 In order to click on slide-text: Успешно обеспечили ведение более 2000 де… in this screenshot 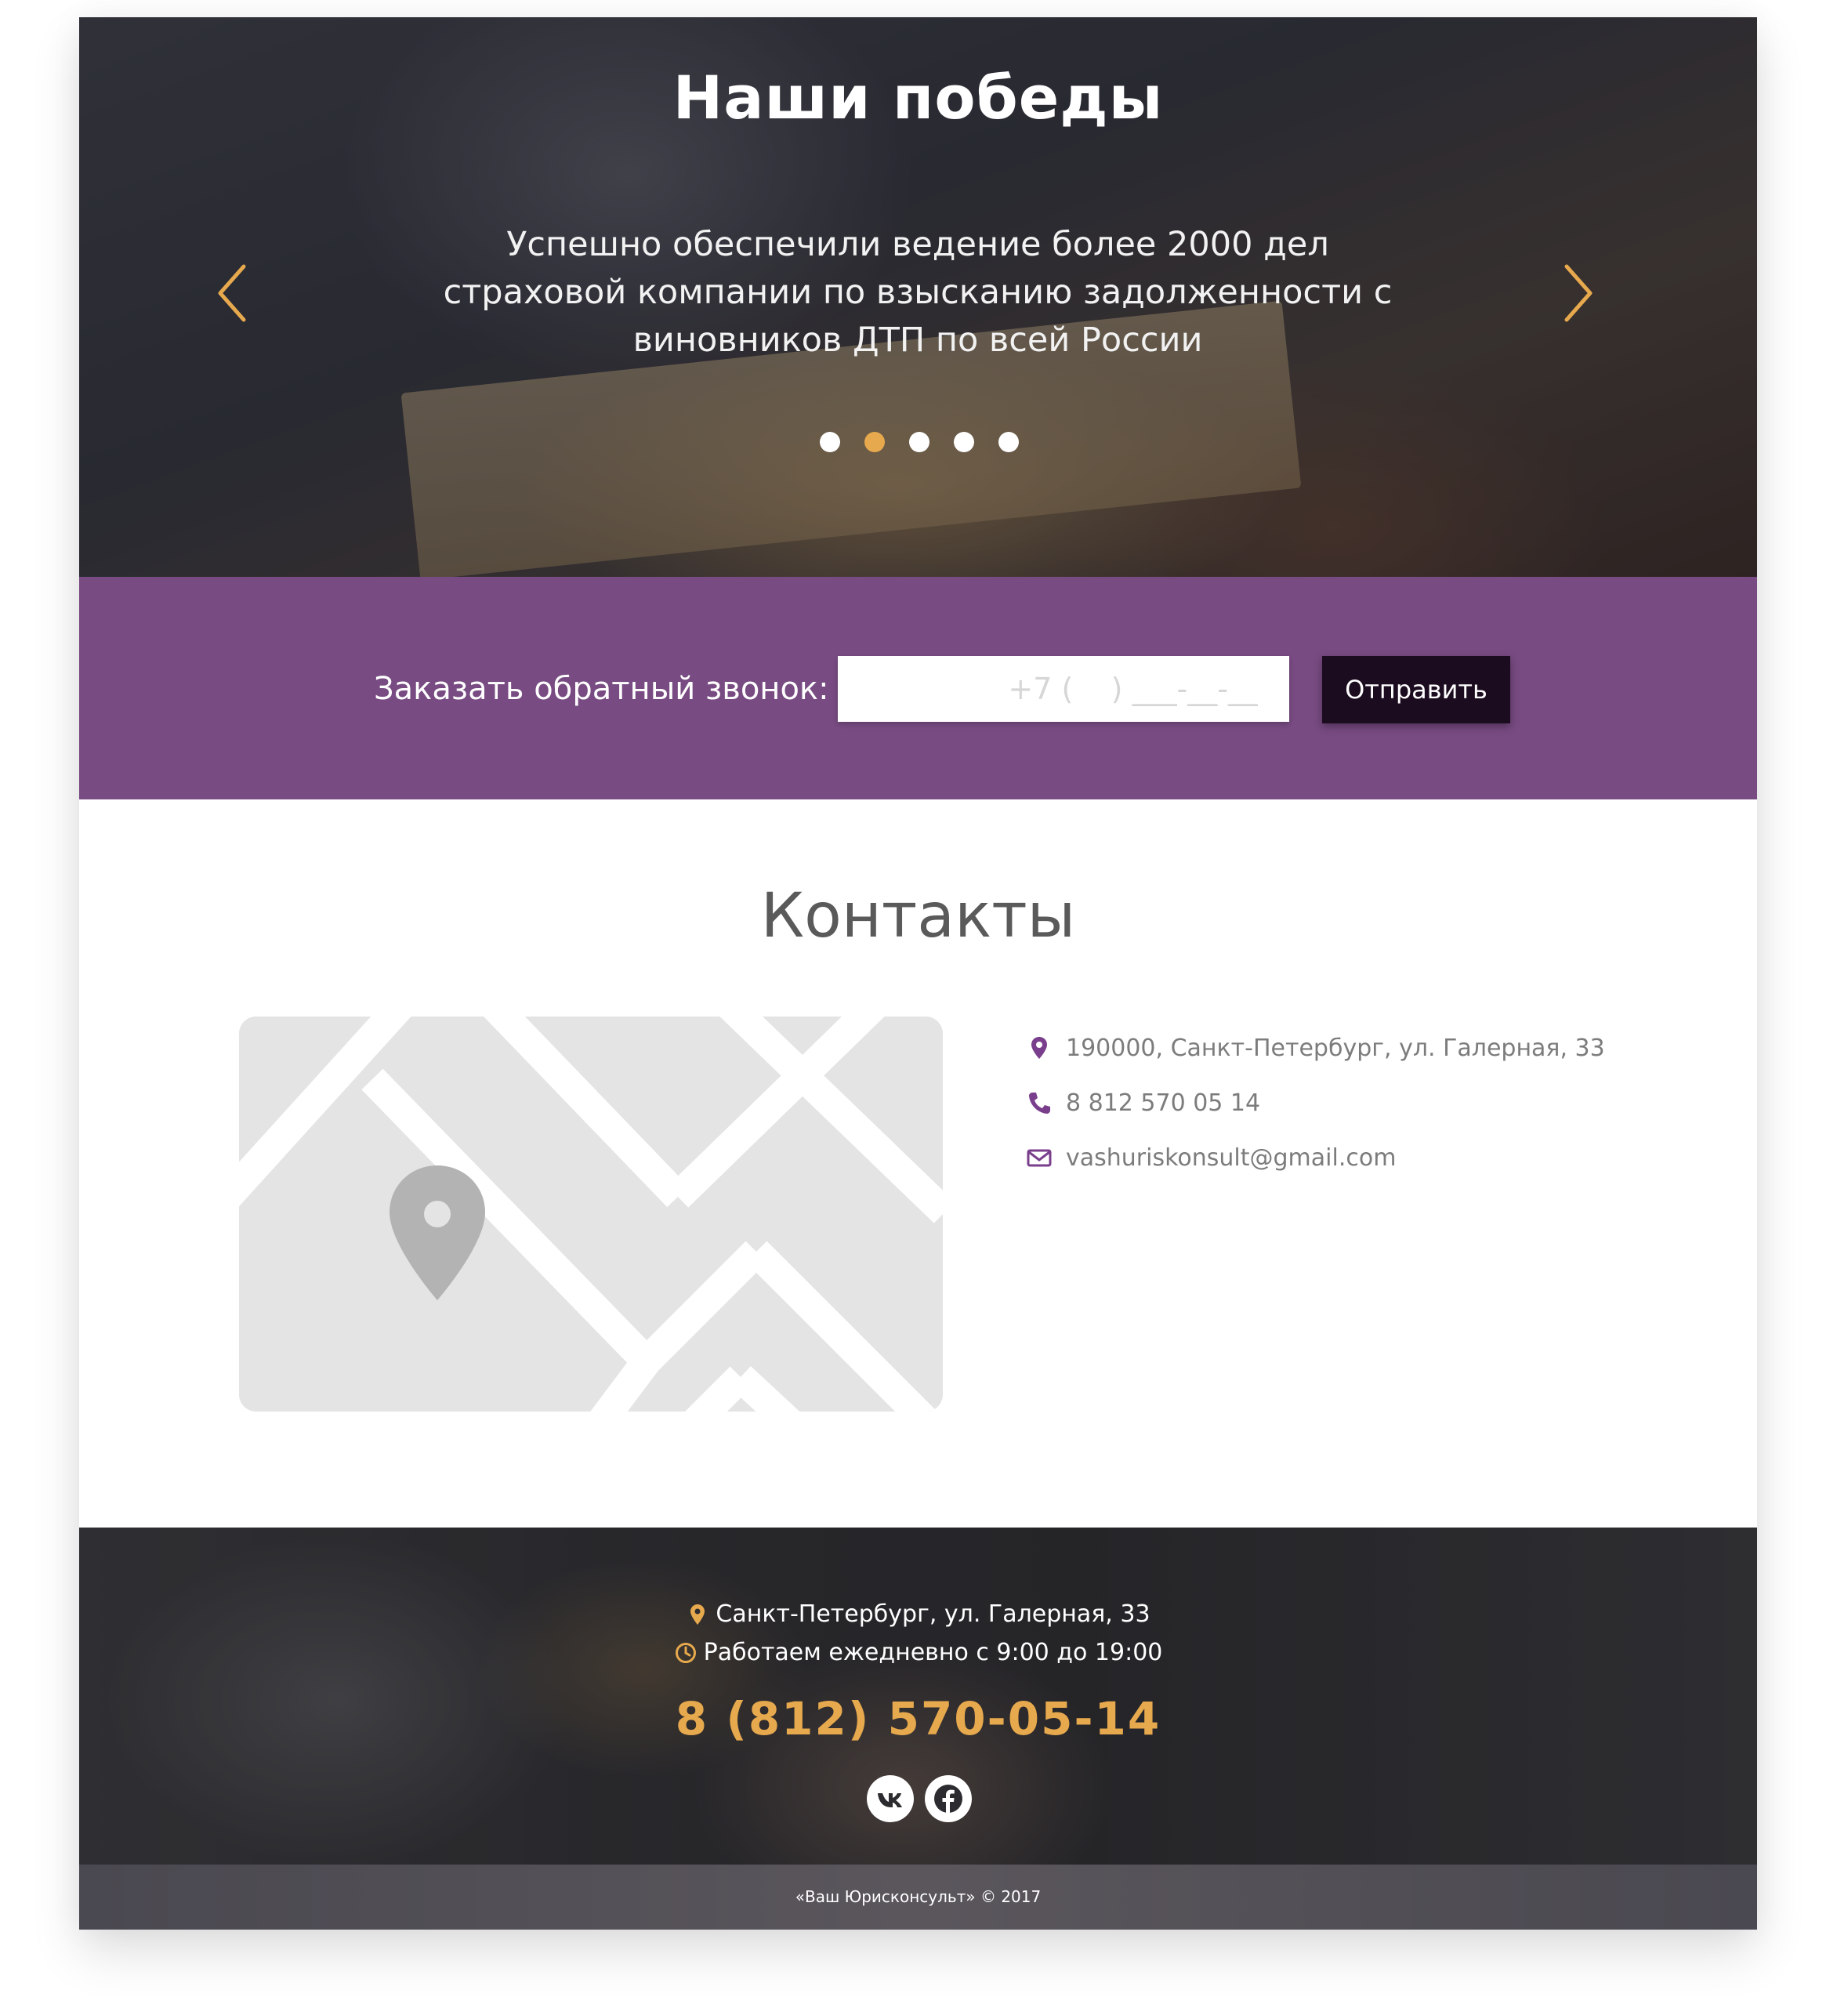, I will do `click(918, 292)`.